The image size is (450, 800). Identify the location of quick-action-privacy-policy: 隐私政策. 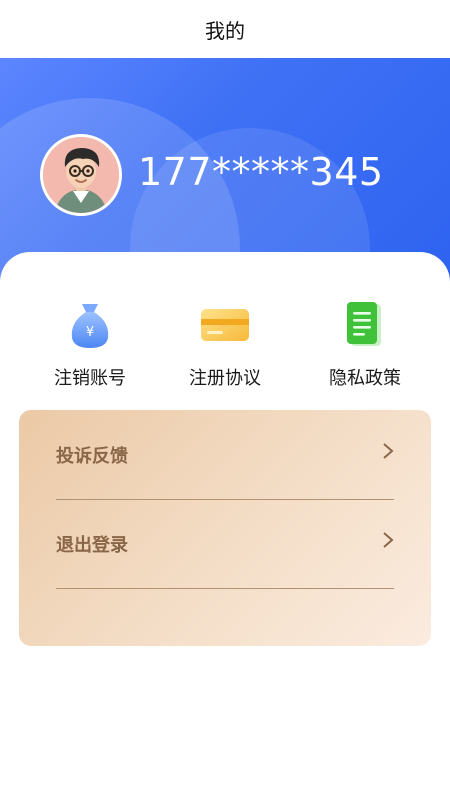
(365, 345).